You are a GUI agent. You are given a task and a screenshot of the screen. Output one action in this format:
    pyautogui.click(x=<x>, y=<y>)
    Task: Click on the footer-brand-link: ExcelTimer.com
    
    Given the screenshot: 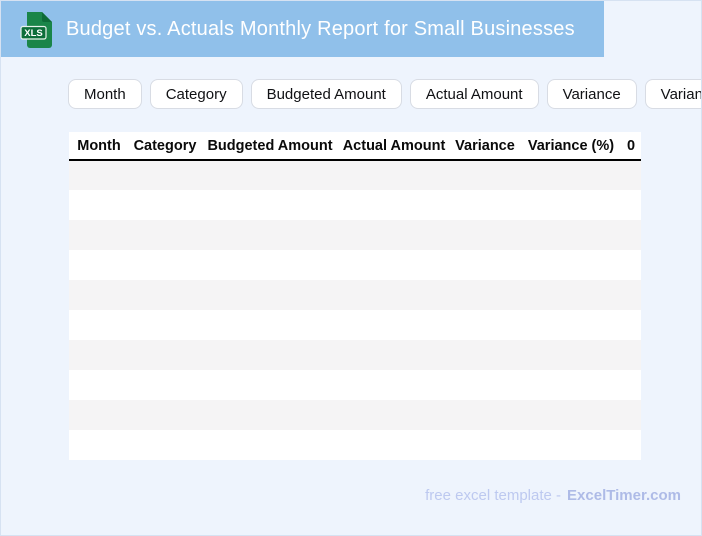 What is the action you would take?
    pyautogui.click(x=624, y=495)
    